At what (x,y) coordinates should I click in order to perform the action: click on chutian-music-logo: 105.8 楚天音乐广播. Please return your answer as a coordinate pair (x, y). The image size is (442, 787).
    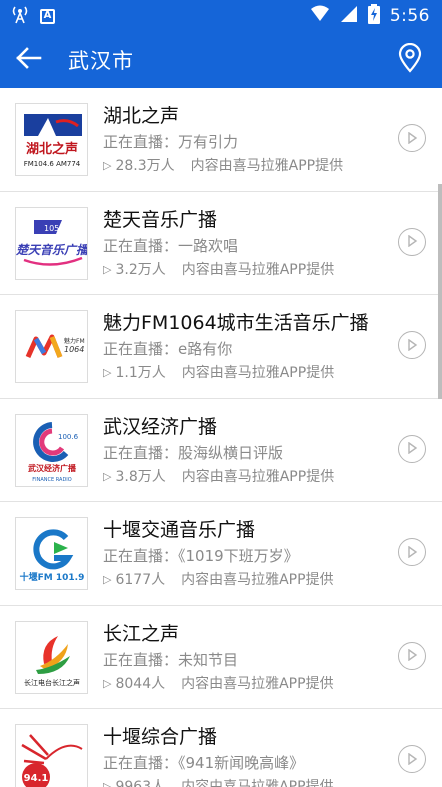
    Looking at the image, I should click on (51, 243).